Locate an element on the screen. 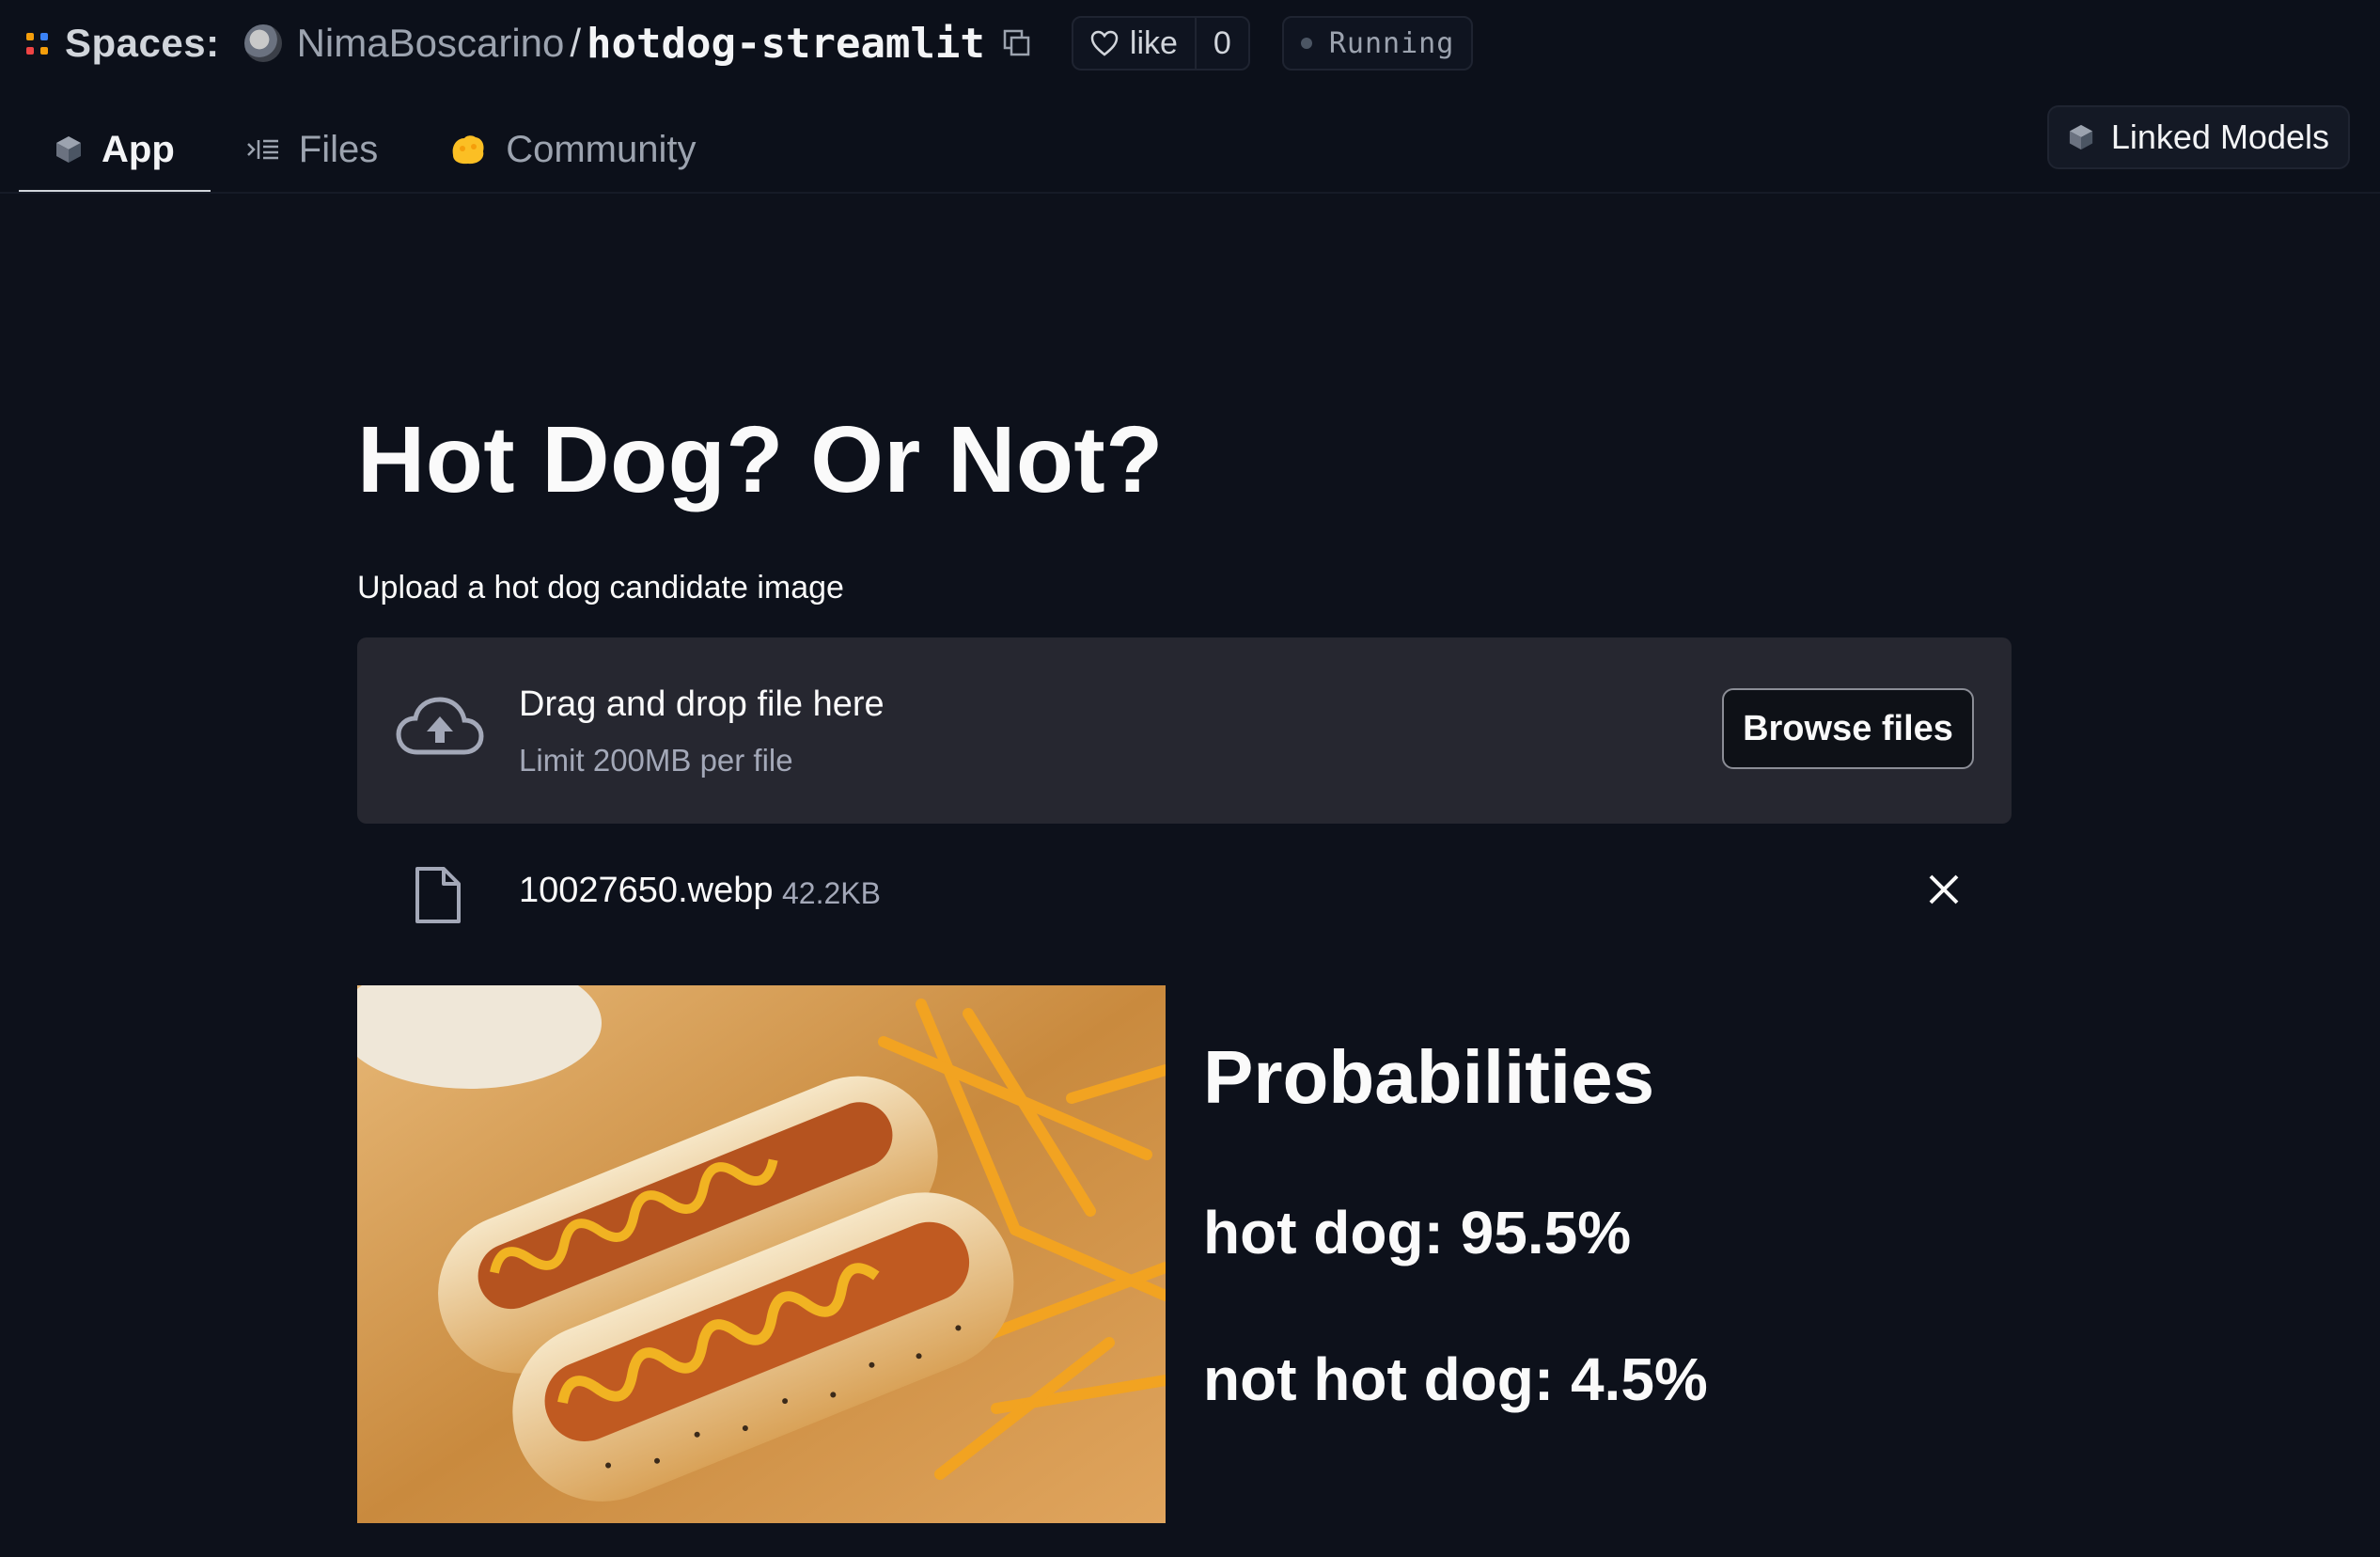  like-count: 0 is located at coordinates (1222, 43).